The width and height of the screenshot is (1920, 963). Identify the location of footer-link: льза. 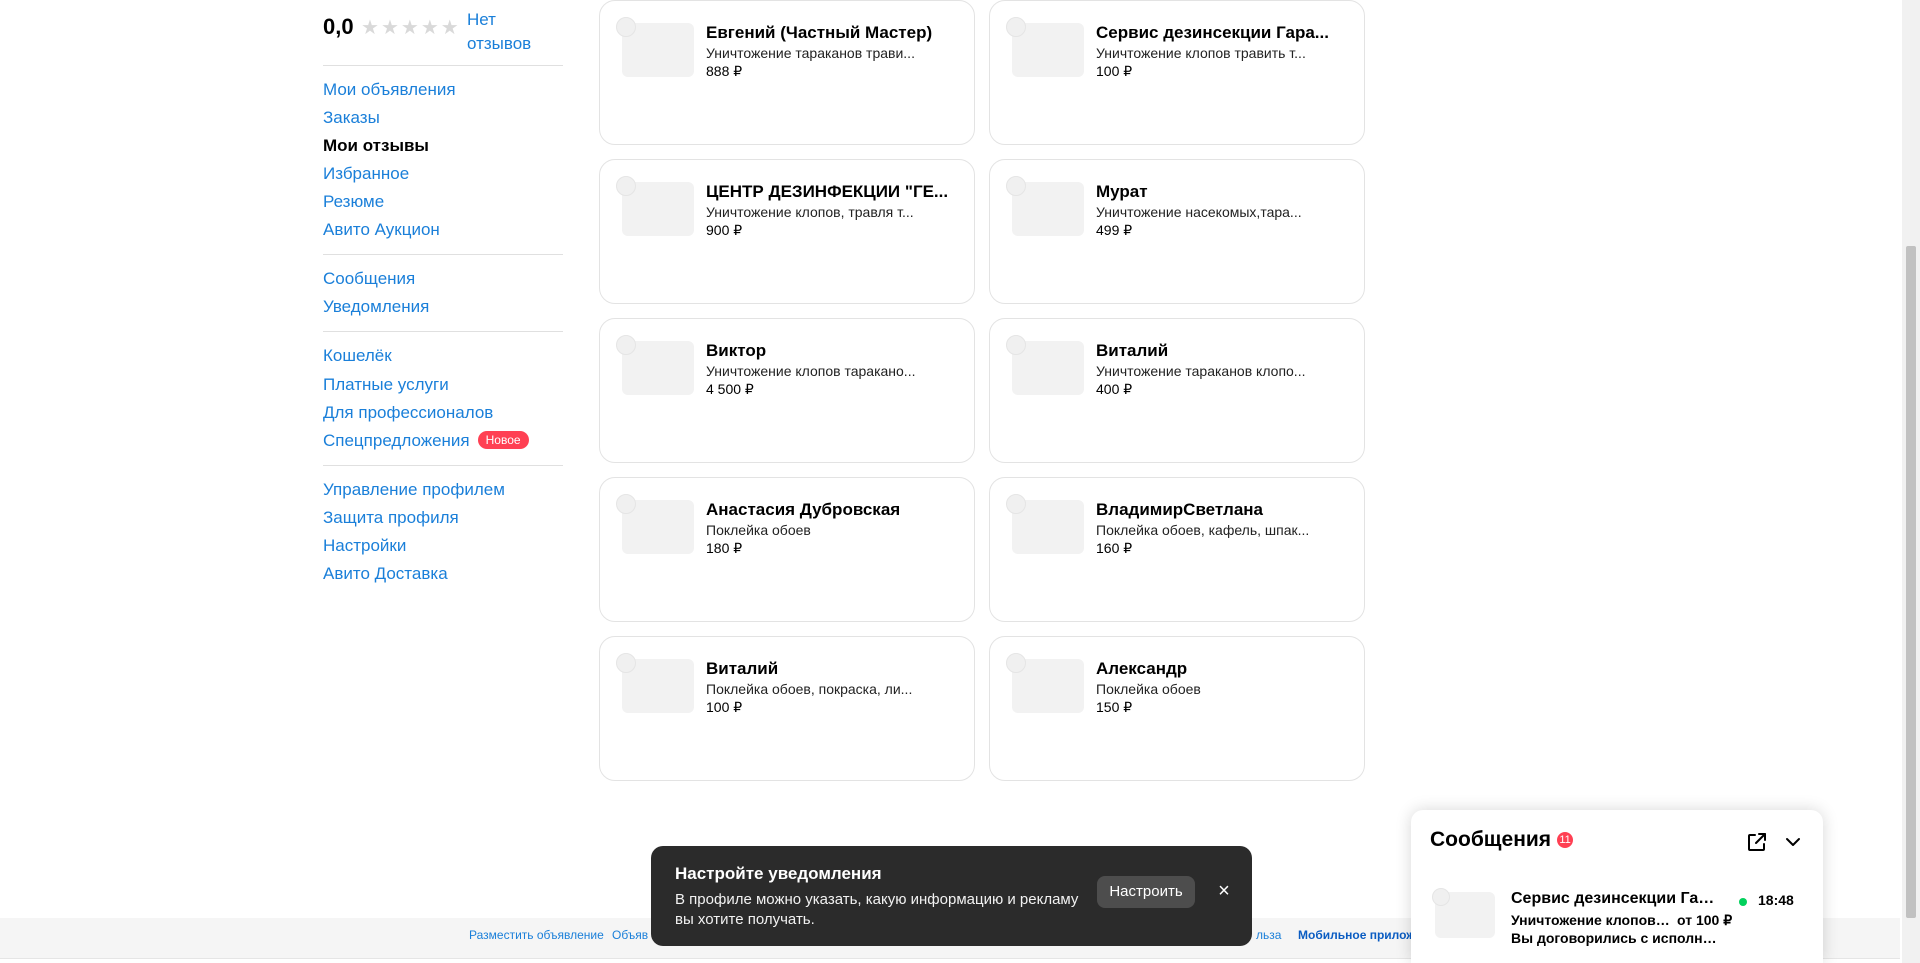
(1268, 935).